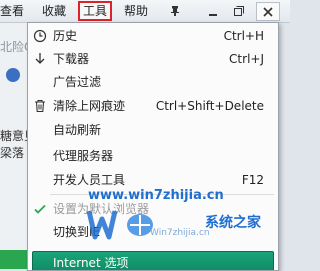 The height and width of the screenshot is (271, 320). What do you see at coordinates (71, 59) in the screenshot?
I see `downloader-label: 下载器` at bounding box center [71, 59].